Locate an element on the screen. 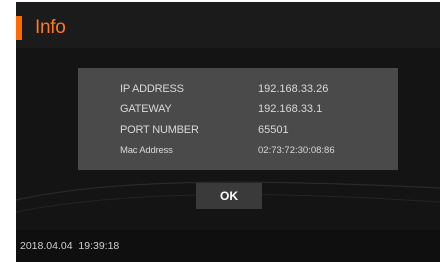 Image resolution: width=440 pixels, height=262 pixels. info-row-gateway: GATEWAY 192.168.33.1 is located at coordinates (238, 109).